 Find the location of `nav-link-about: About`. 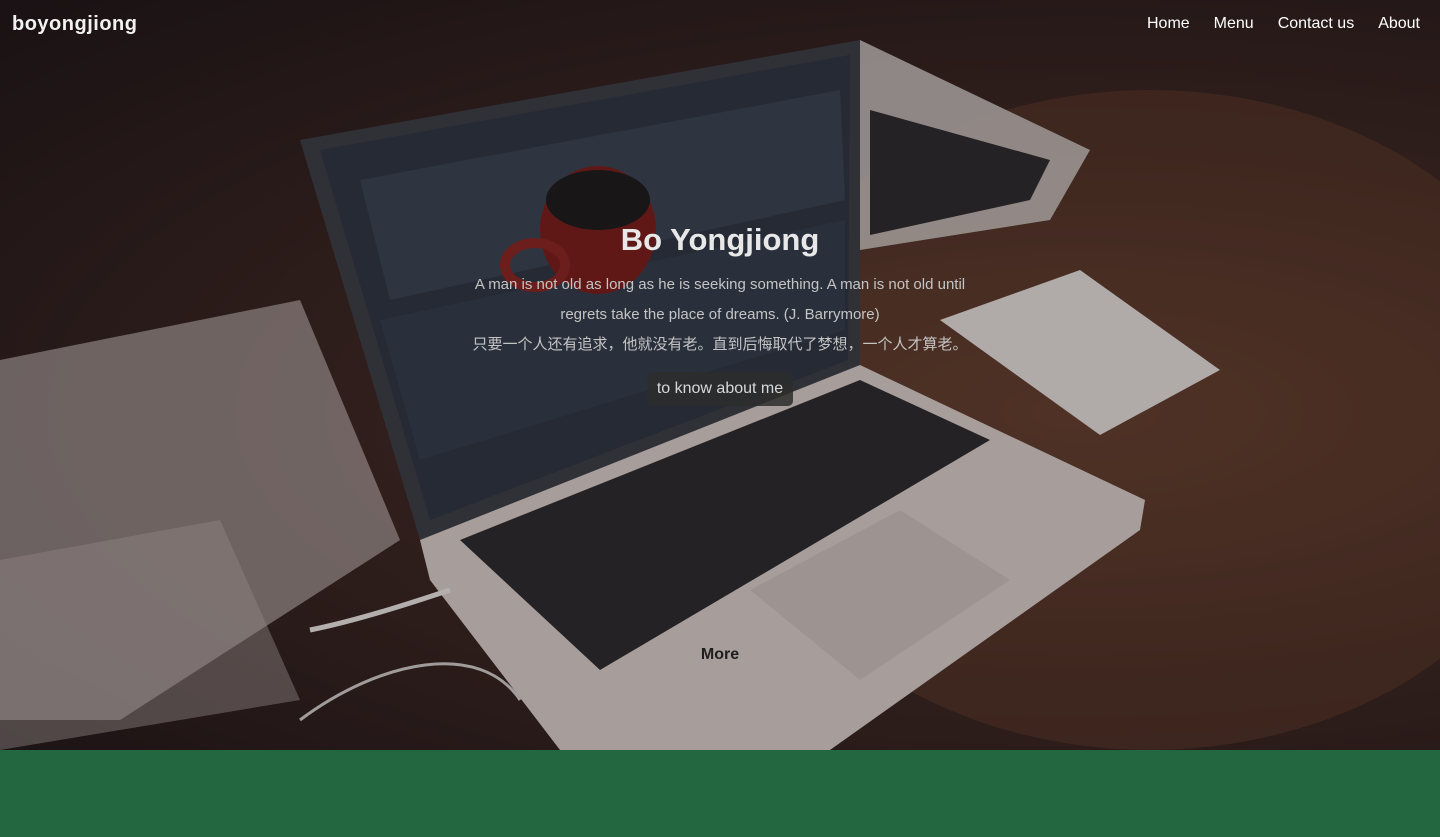

nav-link-about: About is located at coordinates (1399, 24).